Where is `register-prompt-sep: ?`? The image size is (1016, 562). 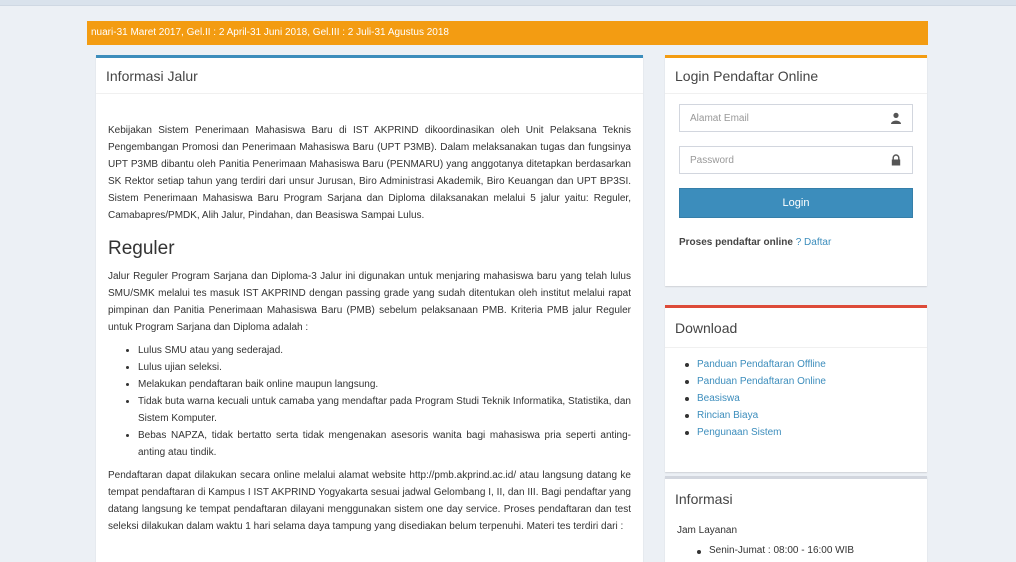
register-prompt-sep: ? is located at coordinates (798, 242).